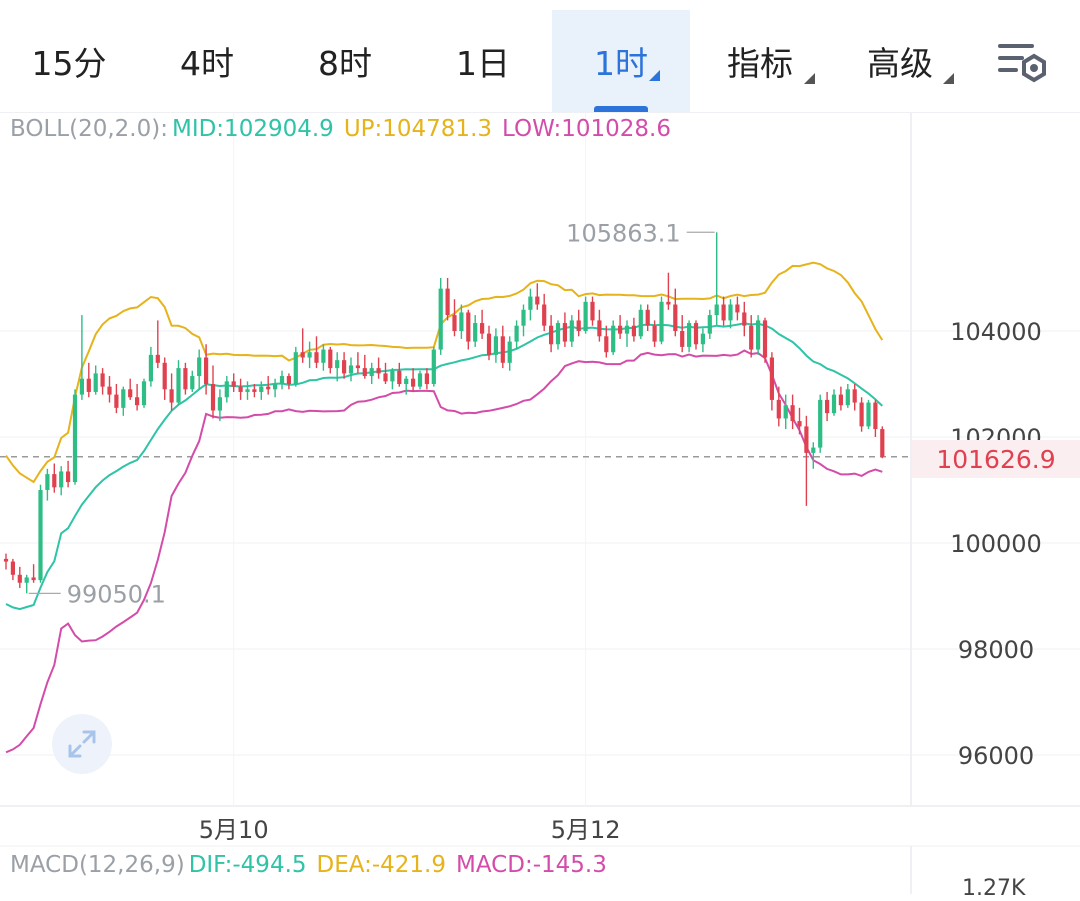  What do you see at coordinates (996, 459) in the screenshot?
I see `current-price-tag: 101626.9` at bounding box center [996, 459].